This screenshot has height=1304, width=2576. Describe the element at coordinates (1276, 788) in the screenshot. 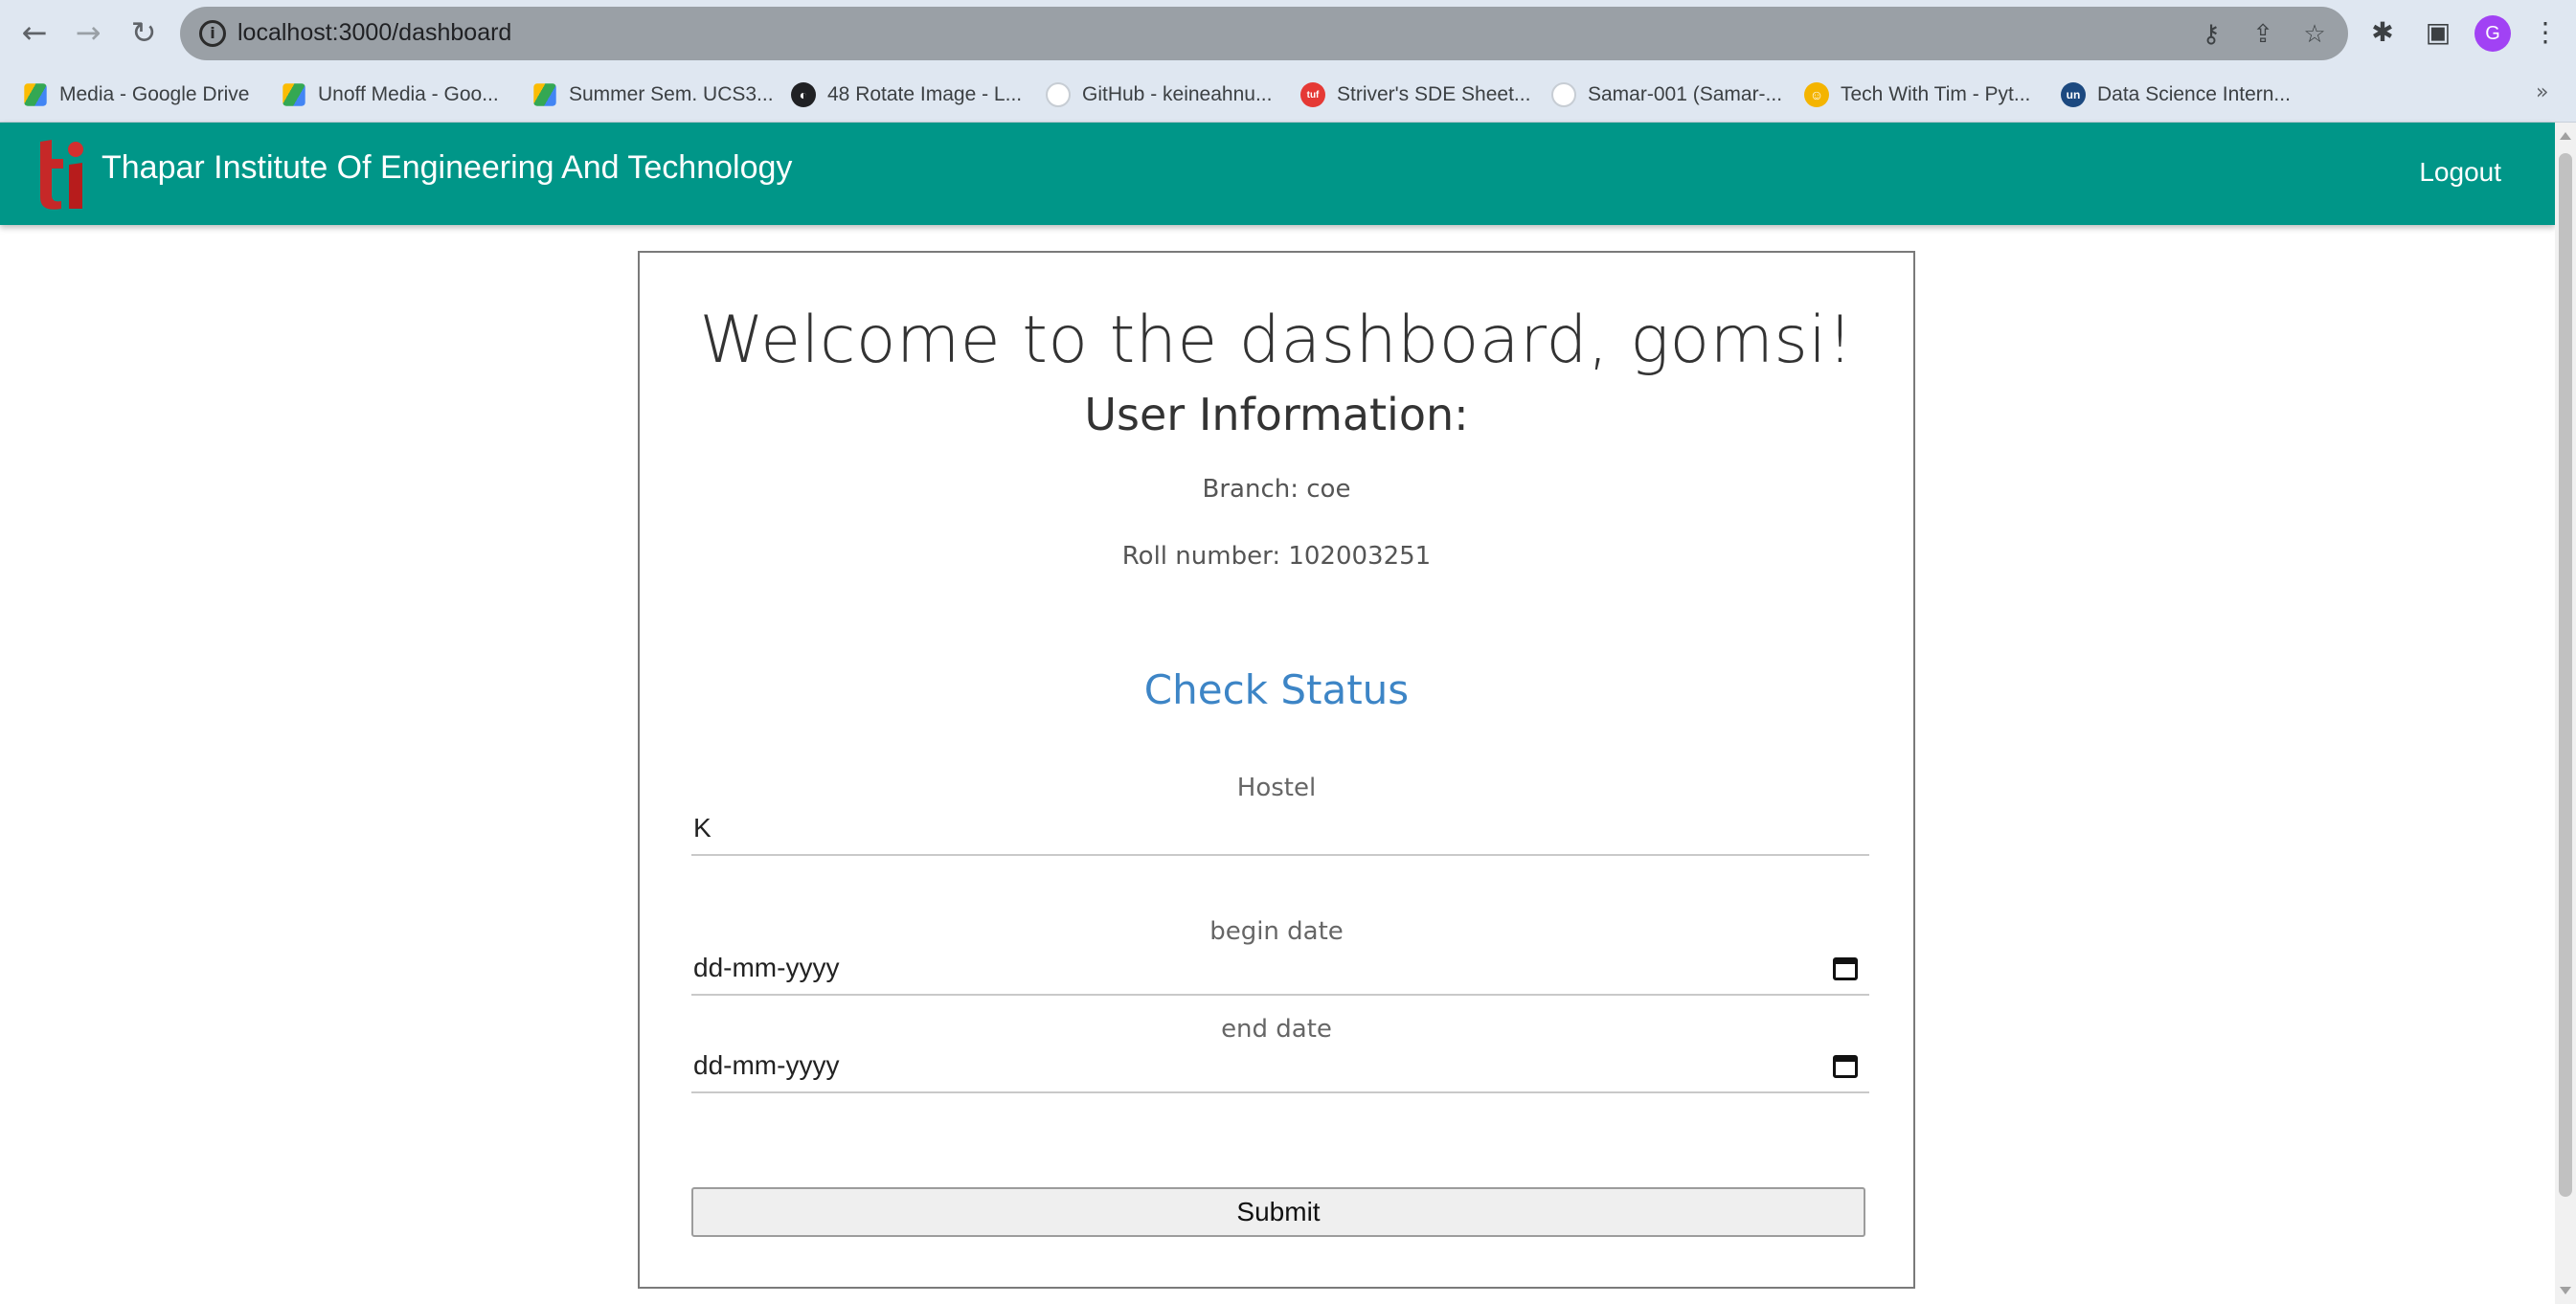

I see `hostel-label: Hostel` at that location.